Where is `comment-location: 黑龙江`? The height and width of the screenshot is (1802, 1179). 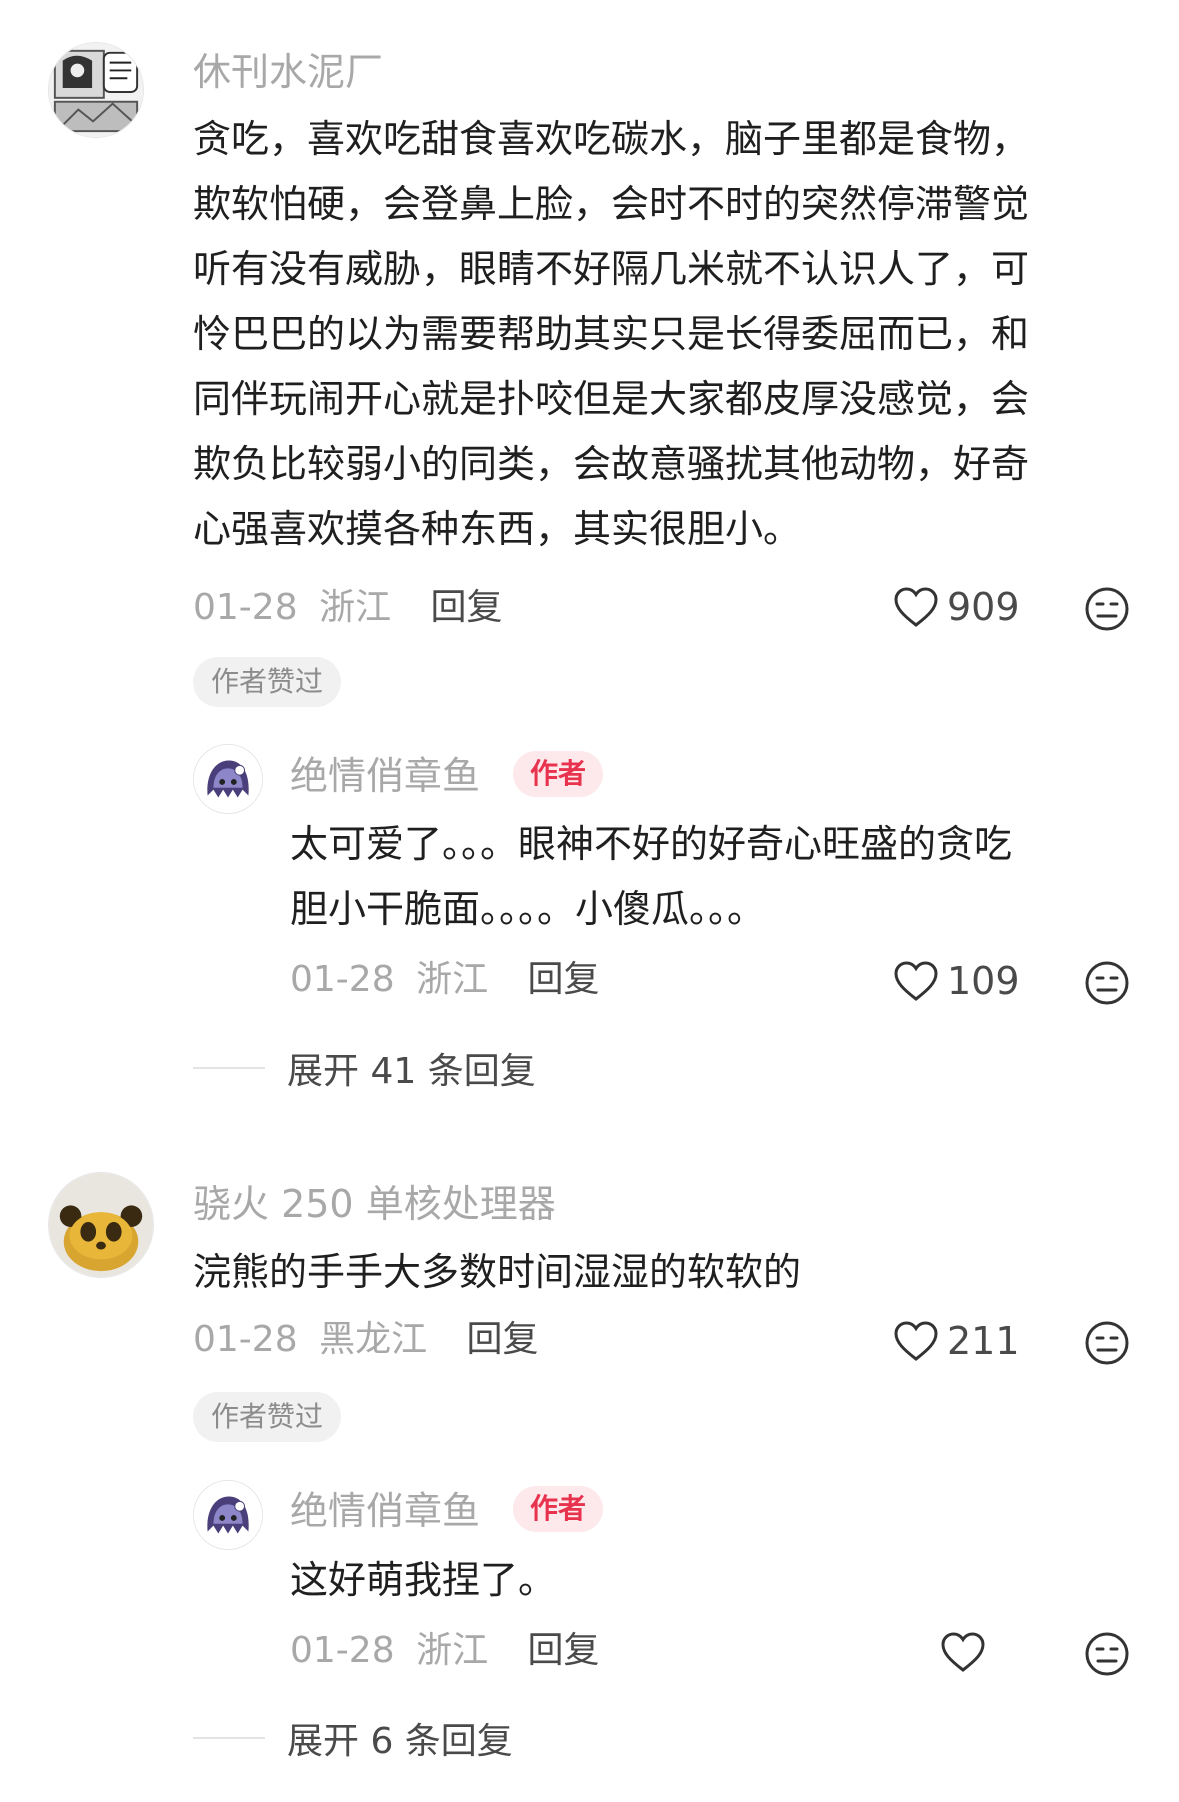 comment-location: 黑龙江 is located at coordinates (373, 1339).